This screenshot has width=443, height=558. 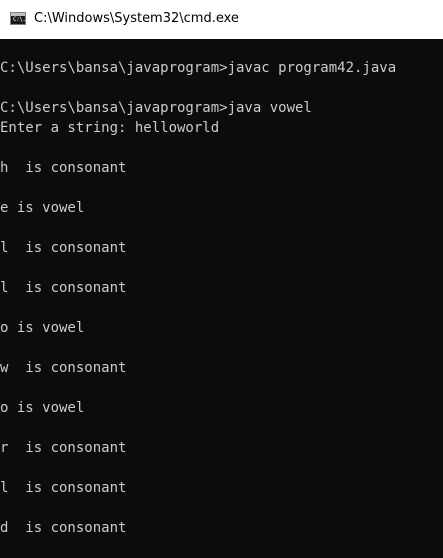 What do you see at coordinates (156, 108) in the screenshot?
I see `console-line-command-java: C:\Users\bansa\javaprogram>java vowel` at bounding box center [156, 108].